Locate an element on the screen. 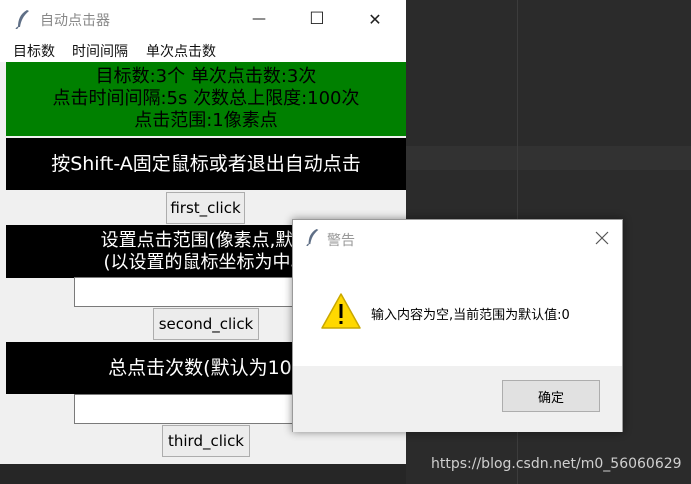  total-clicks-input is located at coordinates (187, 409).